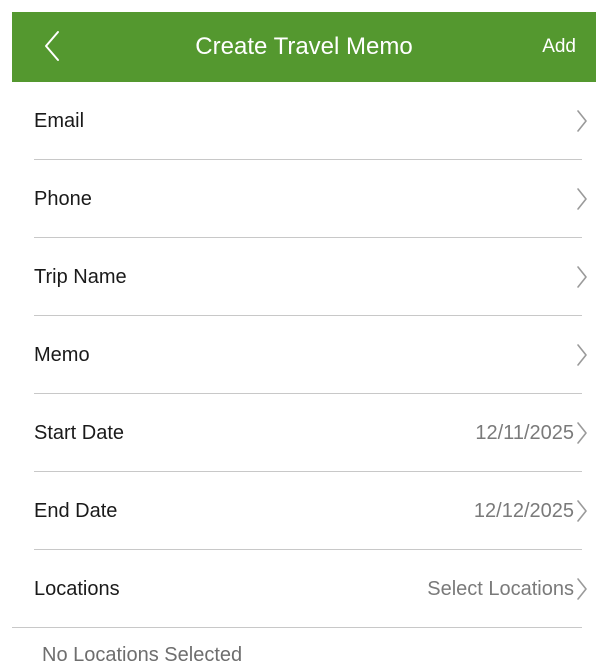 The height and width of the screenshot is (662, 596). Describe the element at coordinates (76, 511) in the screenshot. I see `end-date-label: End Date` at that location.